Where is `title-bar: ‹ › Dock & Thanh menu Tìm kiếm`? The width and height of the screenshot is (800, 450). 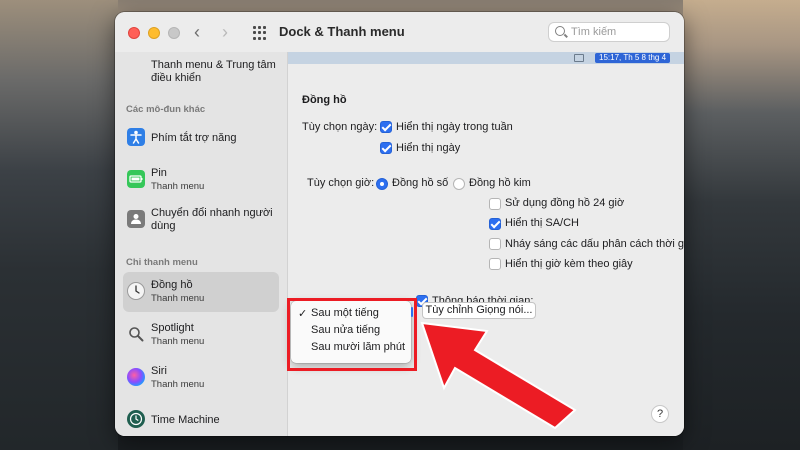 title-bar: ‹ › Dock & Thanh menu Tìm kiếm is located at coordinates (399, 32).